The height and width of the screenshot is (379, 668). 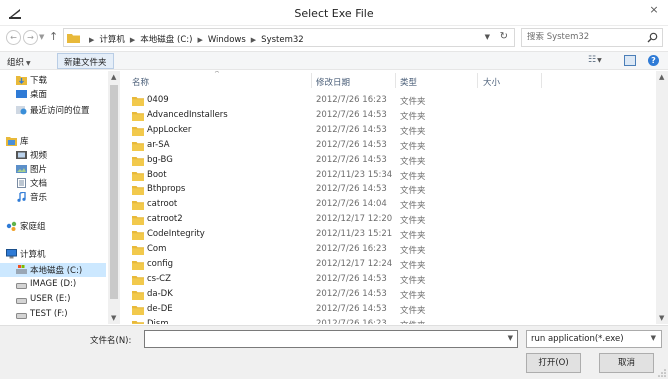 What do you see at coordinates (388, 249) in the screenshot?
I see `table-row: Com 2012/7/26 16:23 文件夹` at bounding box center [388, 249].